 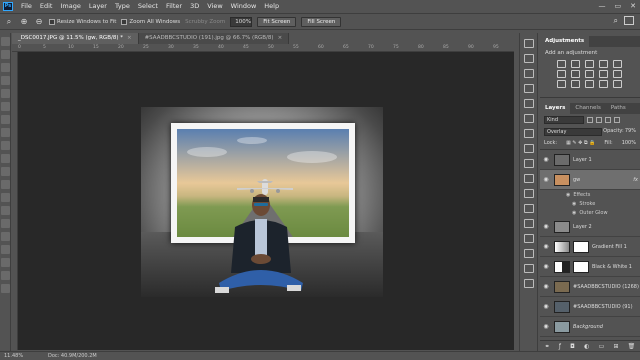 I want to click on crop-tool-icon, so click(x=5, y=93).